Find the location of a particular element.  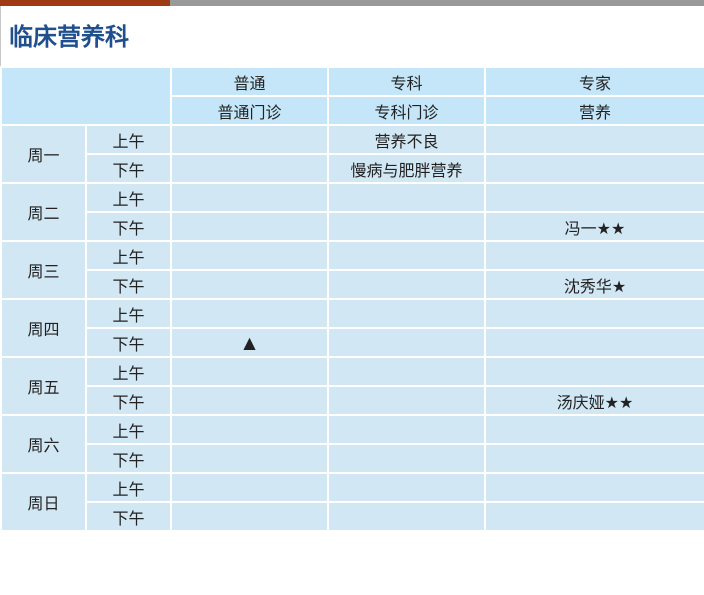

day-label: 周六 is located at coordinates (43, 444).